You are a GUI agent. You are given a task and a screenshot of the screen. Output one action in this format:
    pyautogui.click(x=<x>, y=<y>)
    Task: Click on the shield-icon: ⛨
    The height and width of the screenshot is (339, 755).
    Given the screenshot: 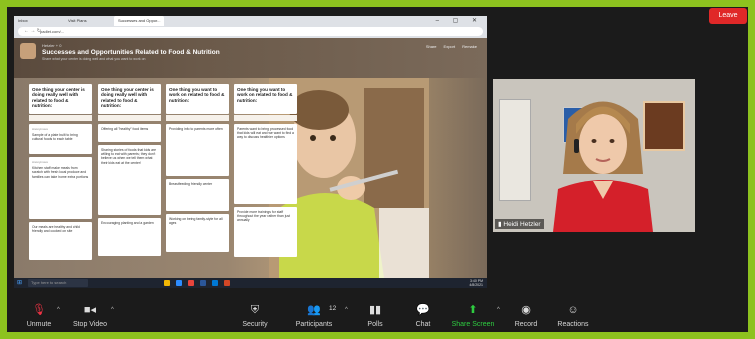 What is the action you would take?
    pyautogui.click(x=255, y=310)
    